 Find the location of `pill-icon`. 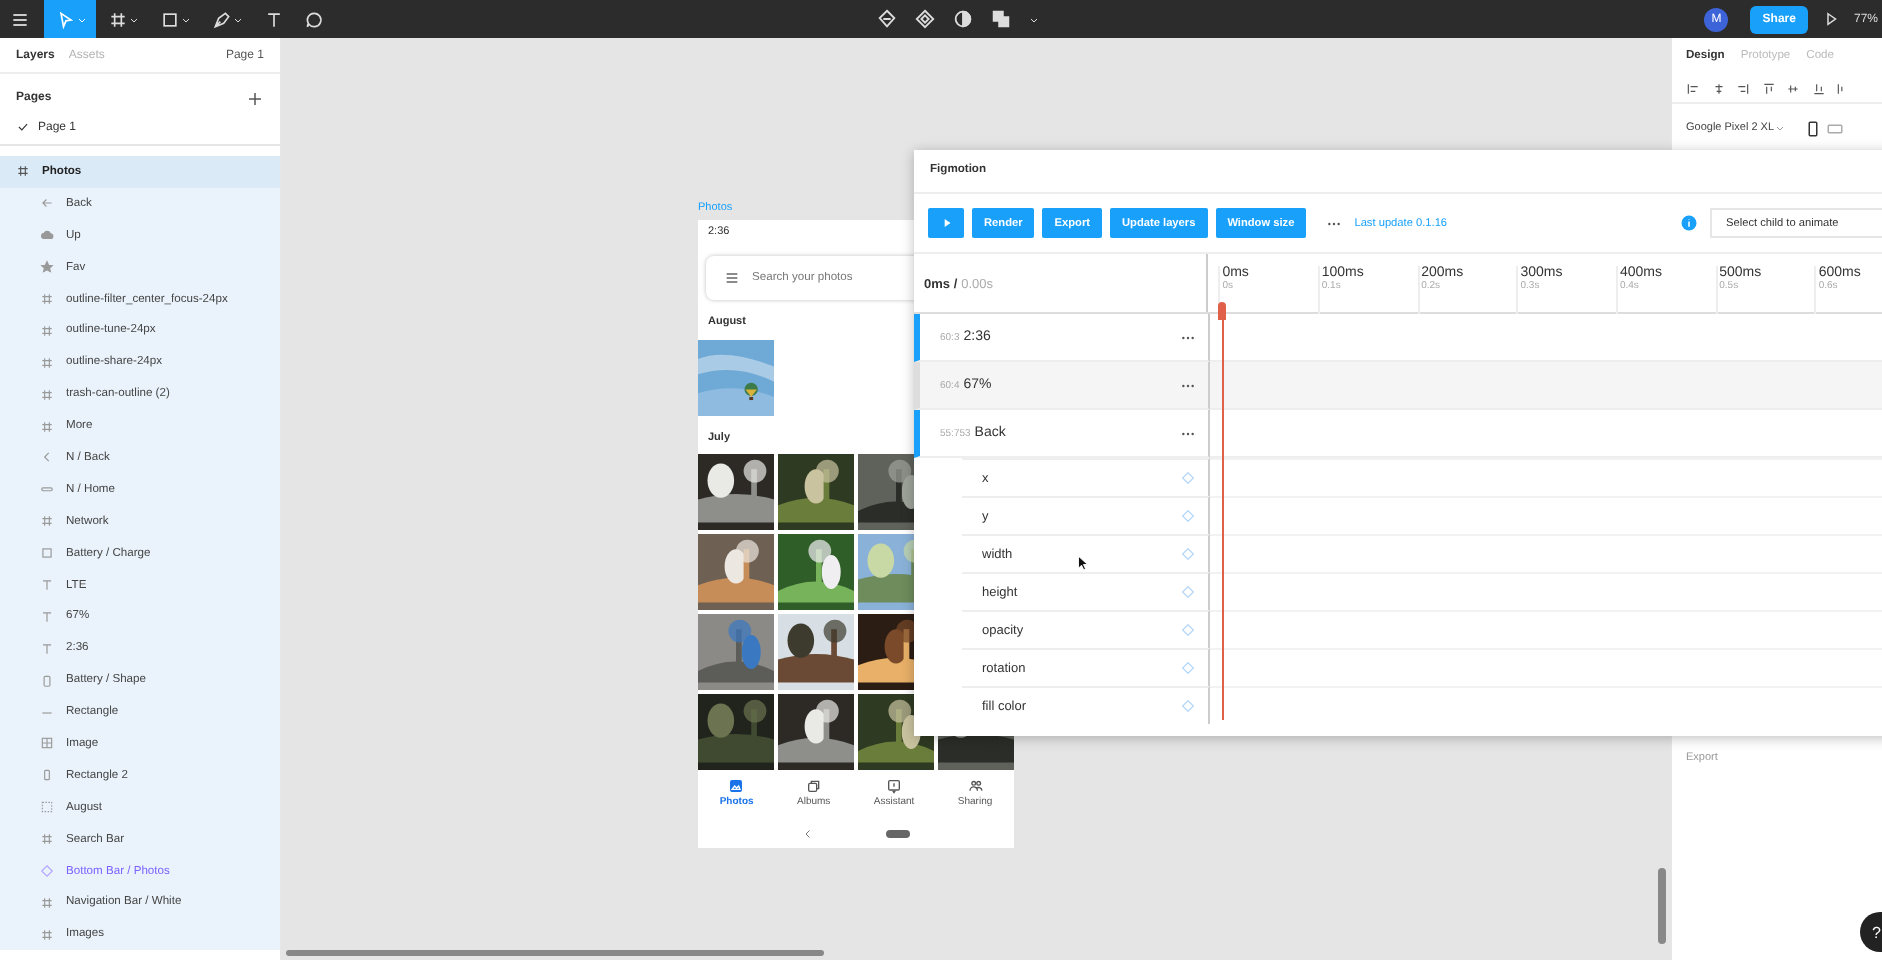

pill-icon is located at coordinates (47, 489).